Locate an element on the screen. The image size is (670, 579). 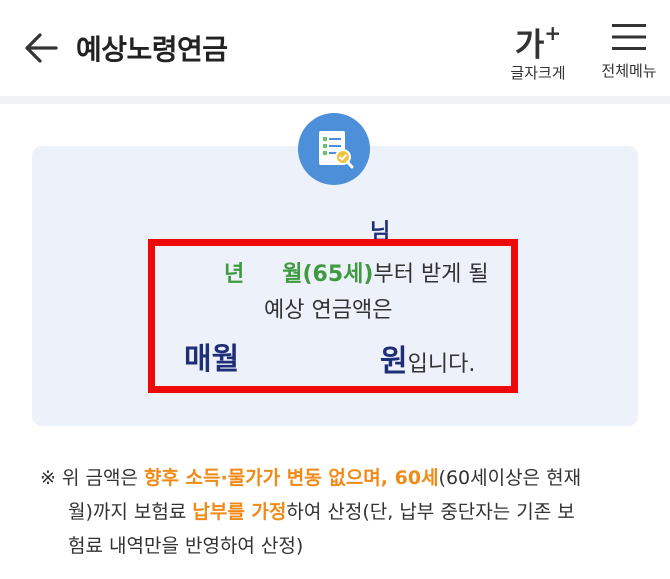
page-title: 예상노령연금 is located at coordinates (152, 49).